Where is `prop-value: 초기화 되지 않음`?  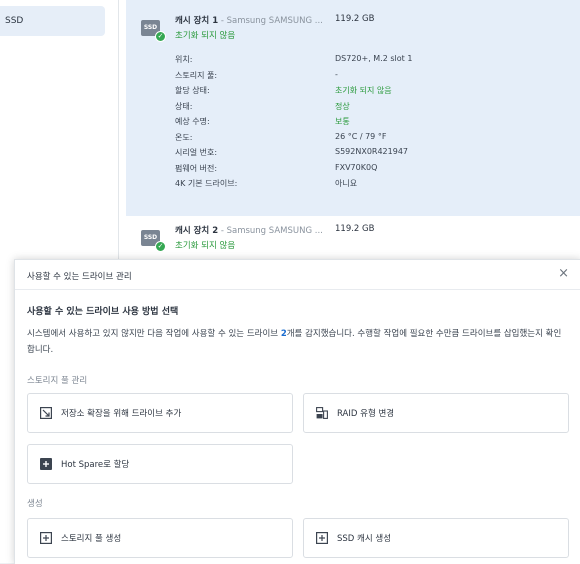 prop-value: 초기화 되지 않음 is located at coordinates (363, 90).